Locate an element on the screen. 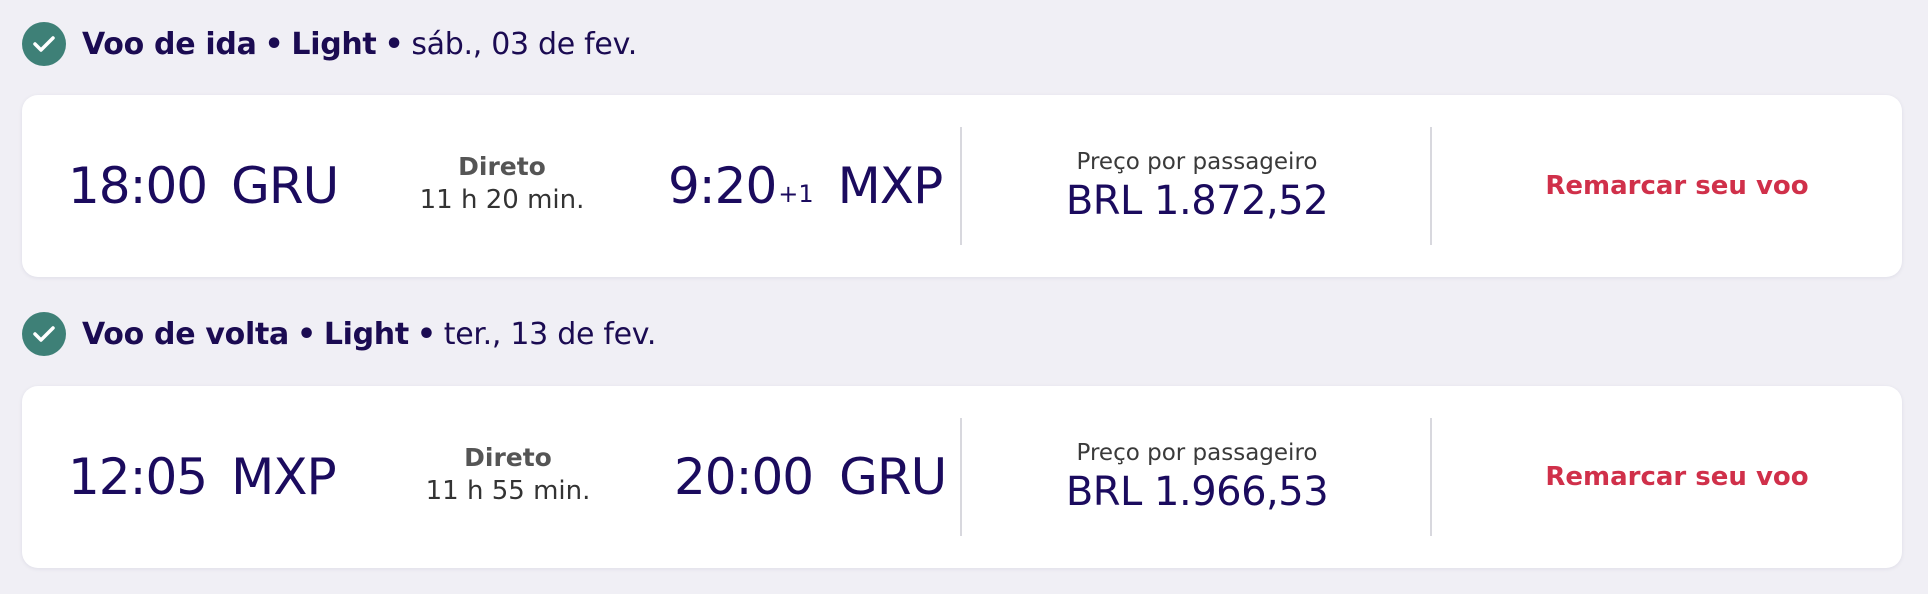 The width and height of the screenshot is (1928, 594). departure-airport-code: MXP is located at coordinates (284, 477).